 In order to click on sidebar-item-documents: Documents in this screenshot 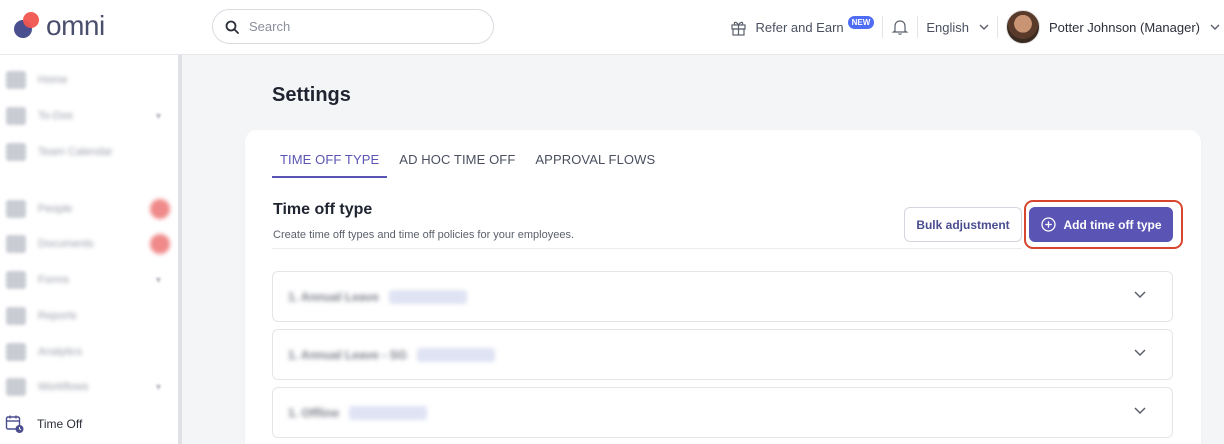, I will do `click(89, 244)`.